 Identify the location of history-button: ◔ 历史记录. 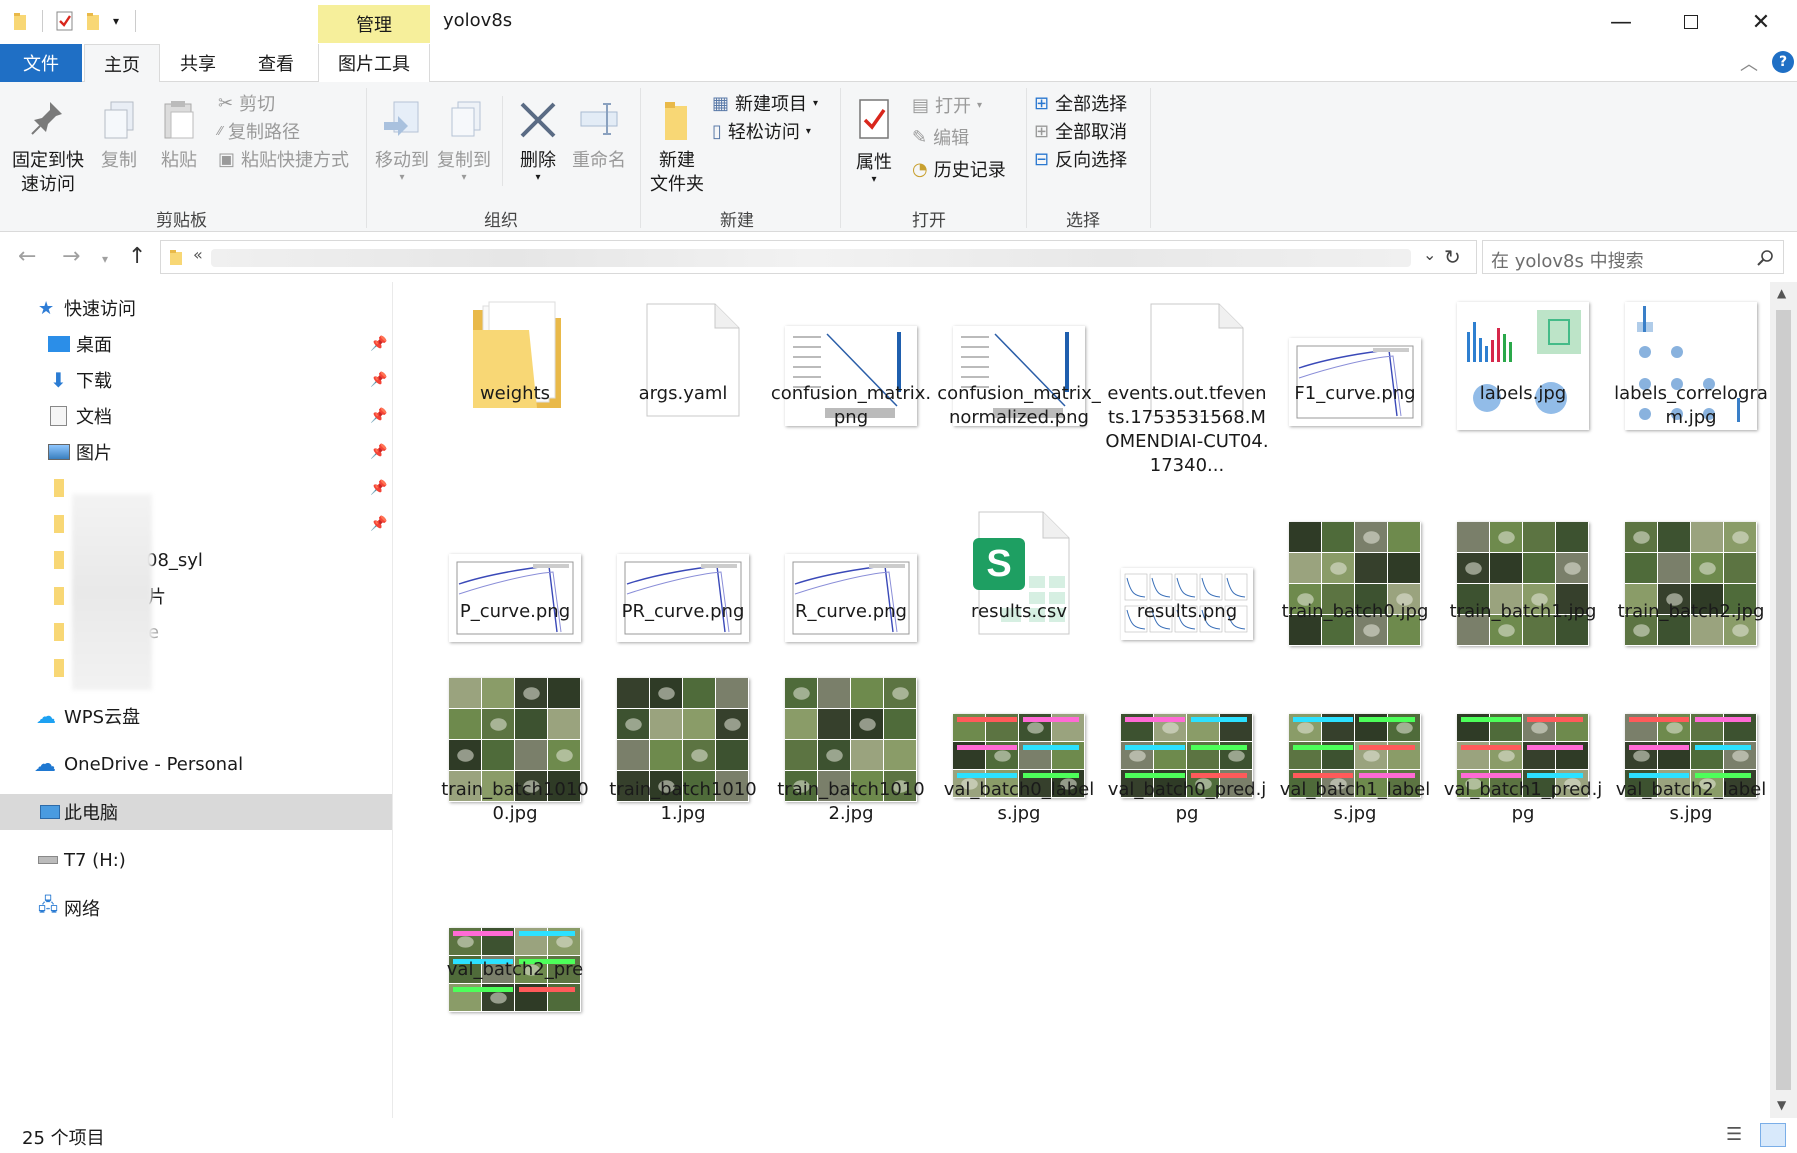
(959, 169).